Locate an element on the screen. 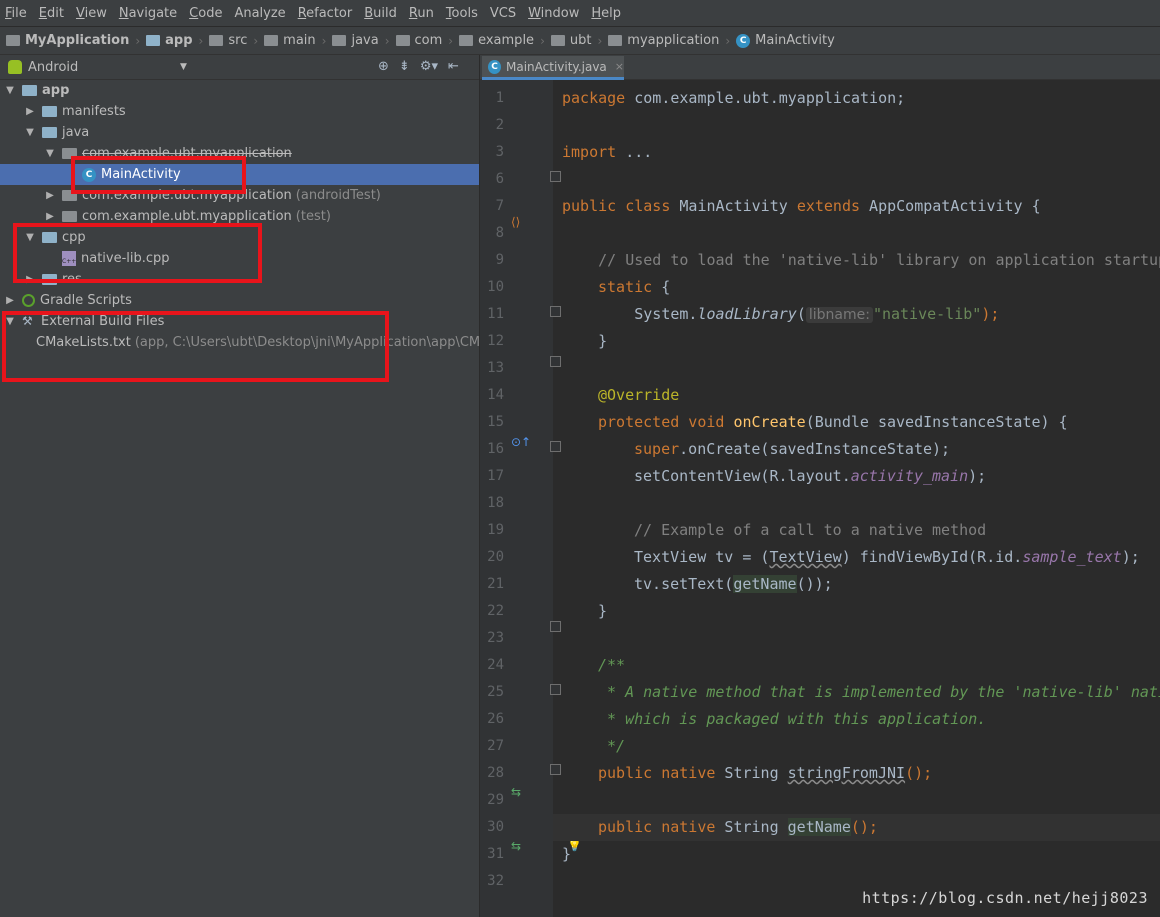  tab-label: MainActivity.java is located at coordinates (556, 66).